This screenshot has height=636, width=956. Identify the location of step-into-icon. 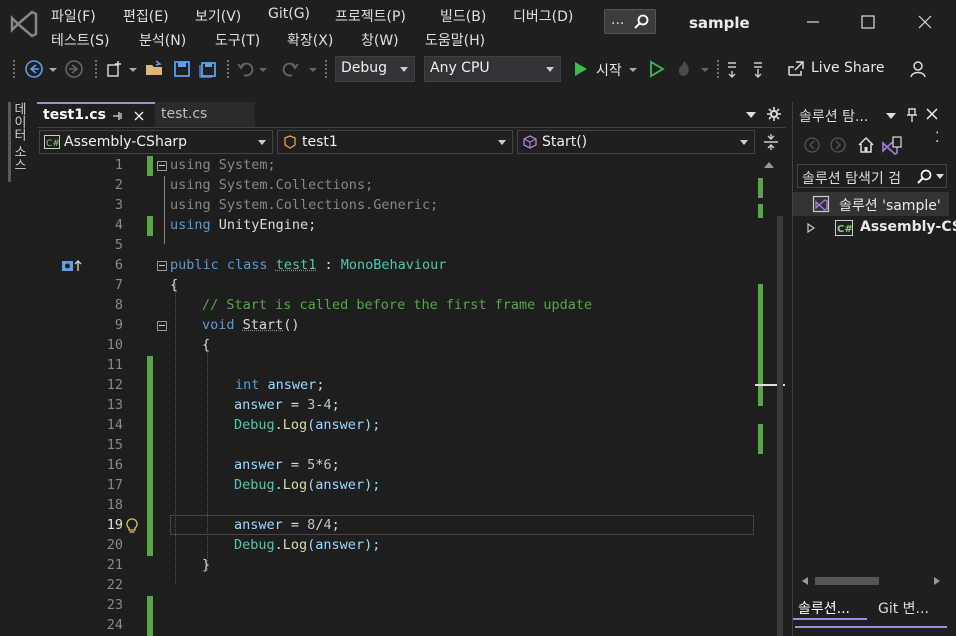
(758, 69).